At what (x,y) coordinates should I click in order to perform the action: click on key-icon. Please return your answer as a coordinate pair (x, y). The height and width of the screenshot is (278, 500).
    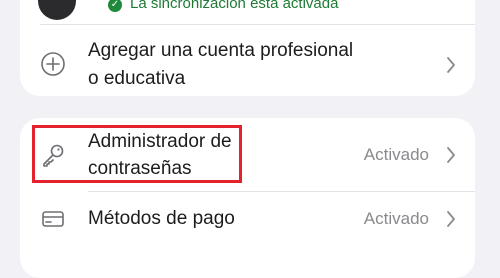
    Looking at the image, I should click on (53, 155).